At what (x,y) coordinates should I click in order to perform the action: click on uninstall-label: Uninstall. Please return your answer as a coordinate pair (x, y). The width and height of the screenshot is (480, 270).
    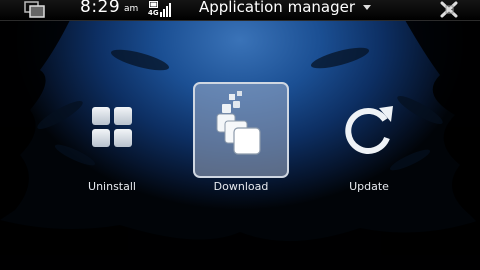
    Looking at the image, I should click on (112, 186).